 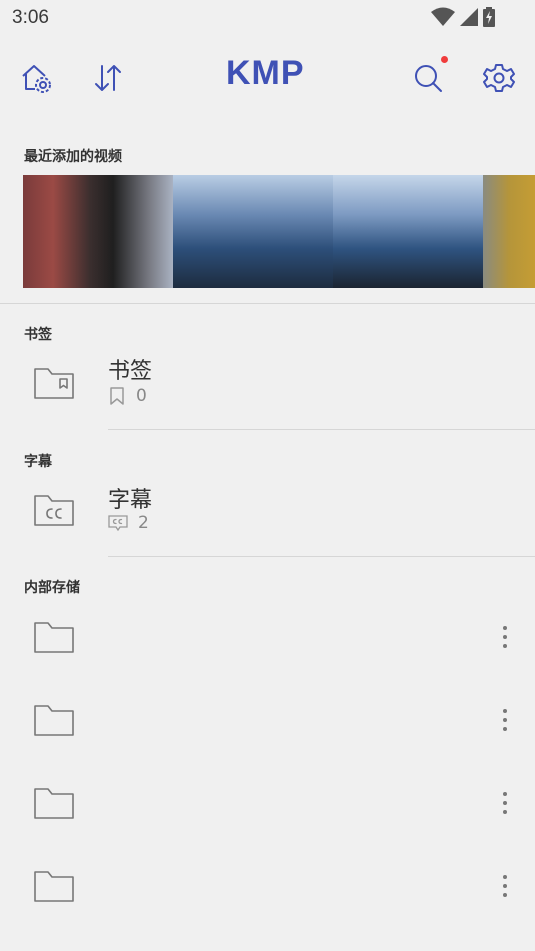 What do you see at coordinates (130, 500) in the screenshot?
I see `subtitles-label: 字幕` at bounding box center [130, 500].